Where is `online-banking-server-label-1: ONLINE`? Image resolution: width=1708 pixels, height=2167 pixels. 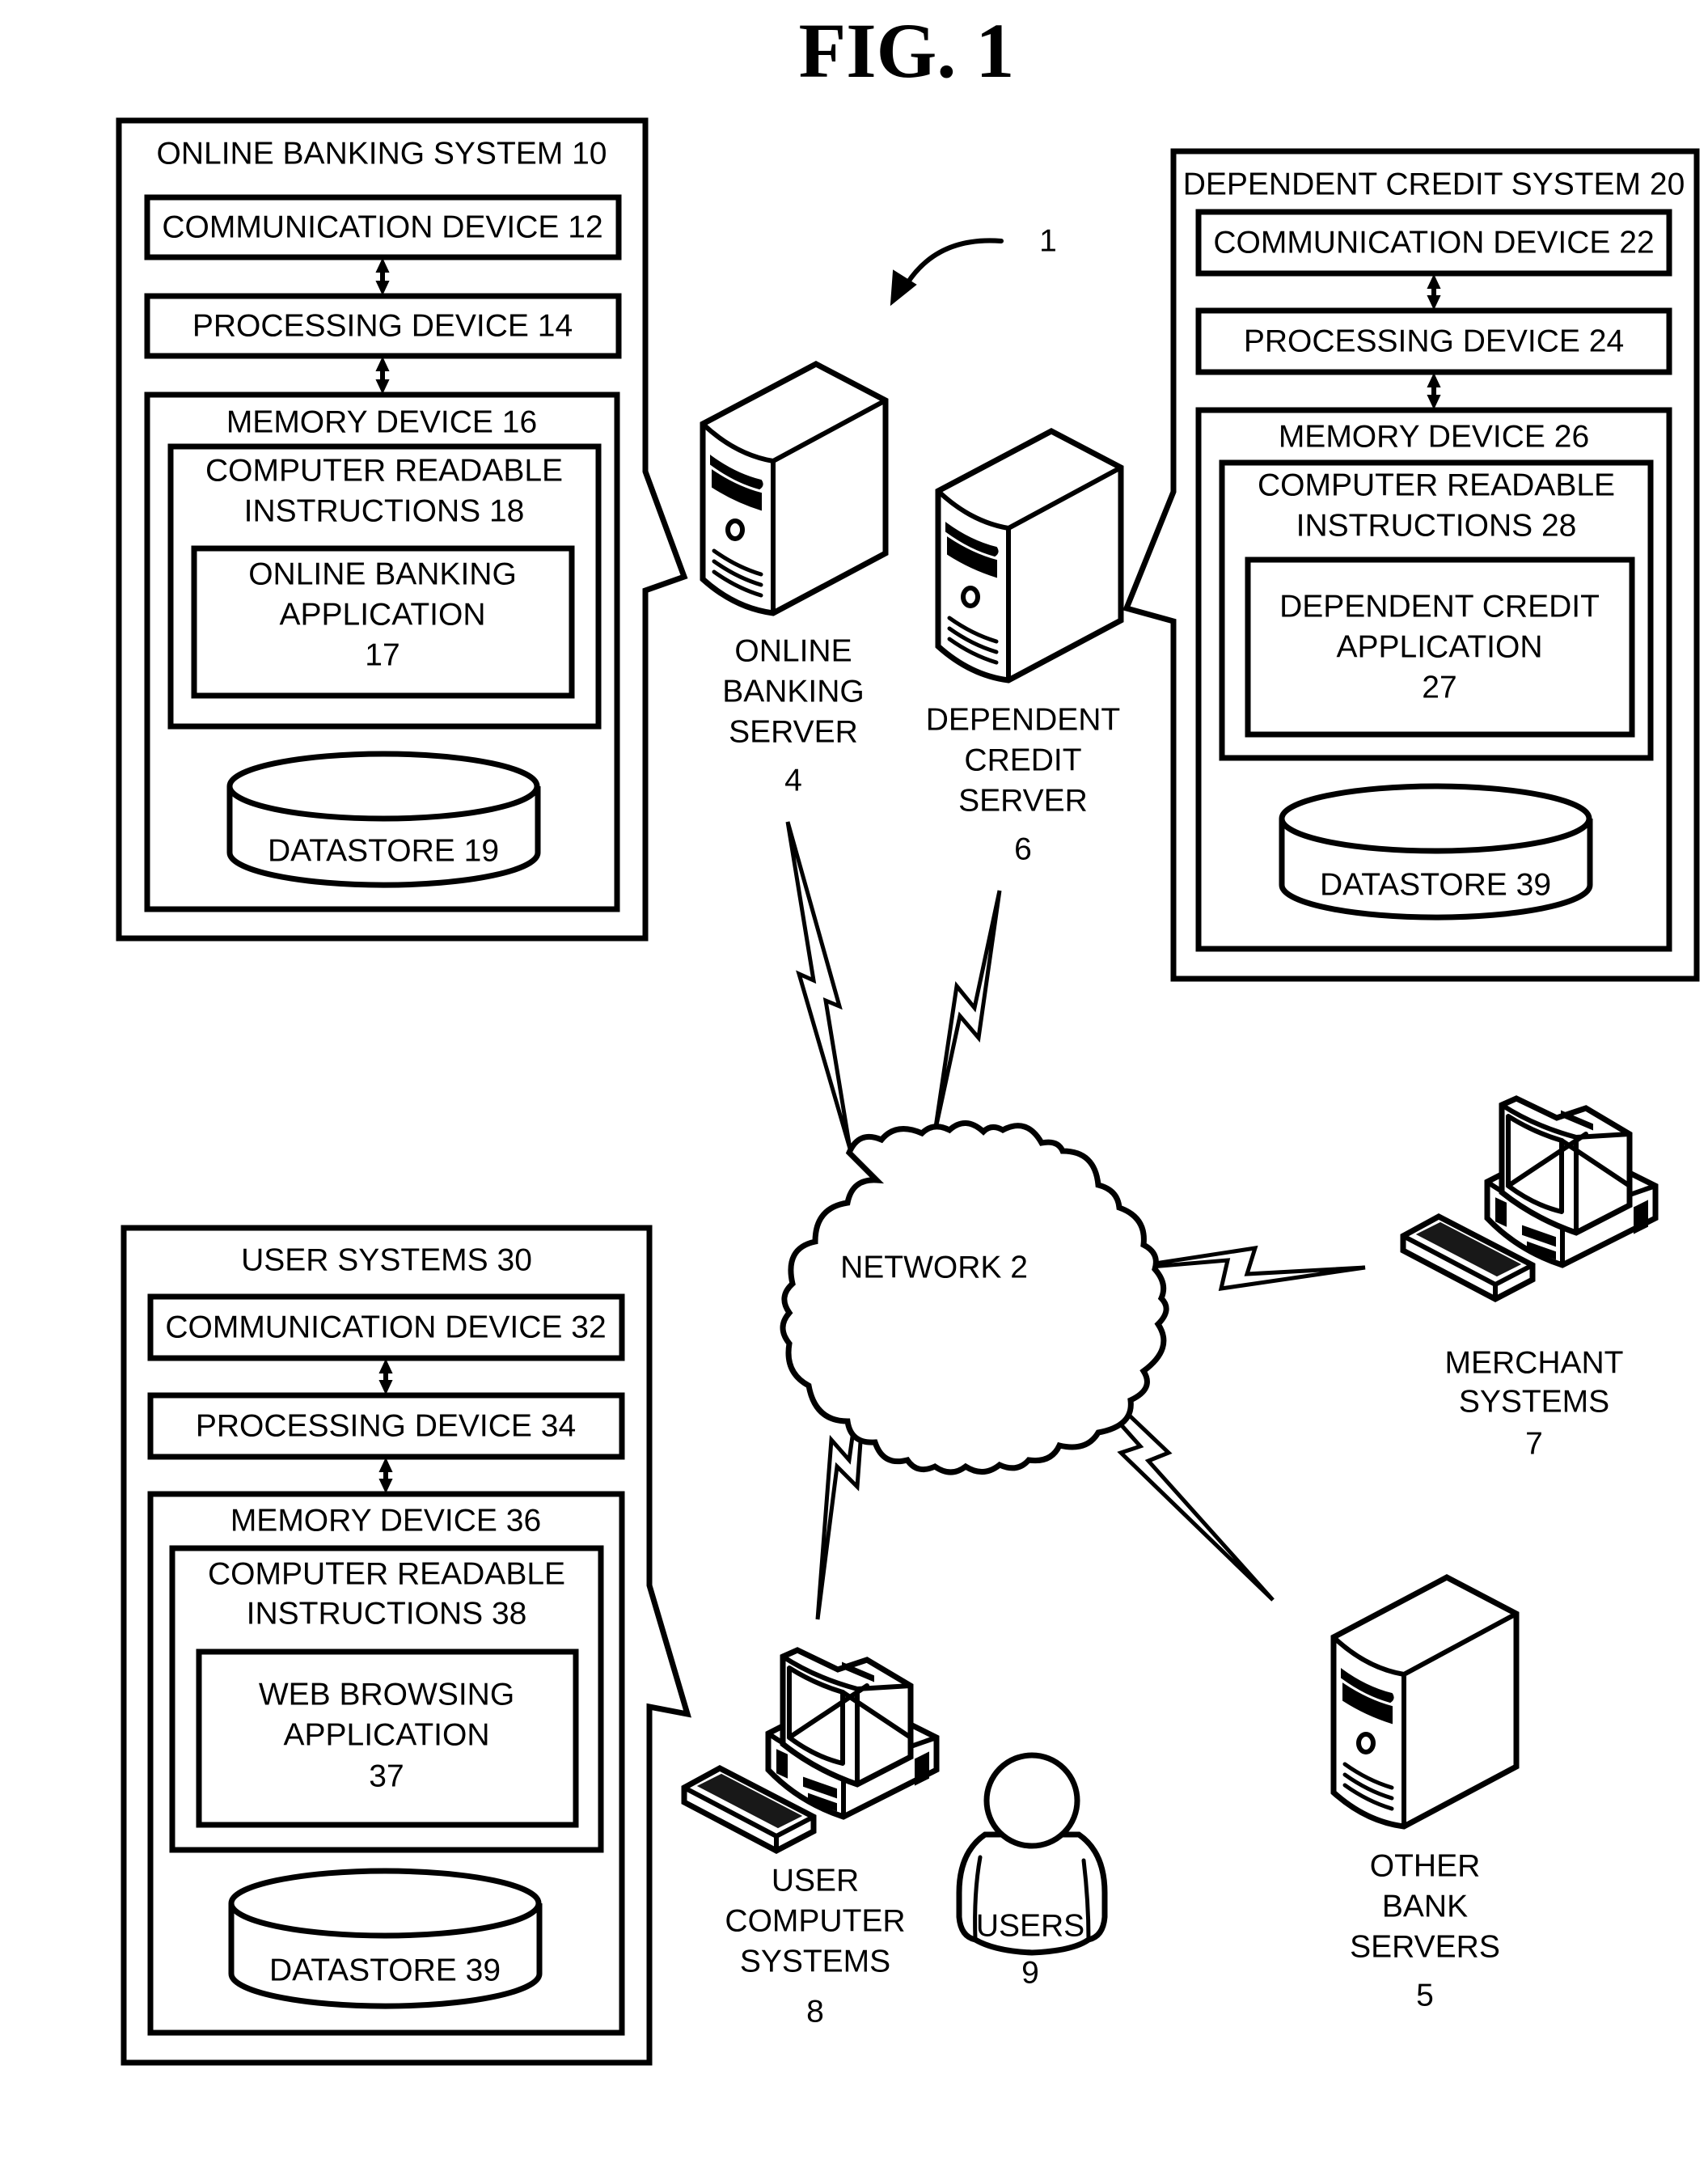
online-banking-server-label-1: ONLINE is located at coordinates (793, 651).